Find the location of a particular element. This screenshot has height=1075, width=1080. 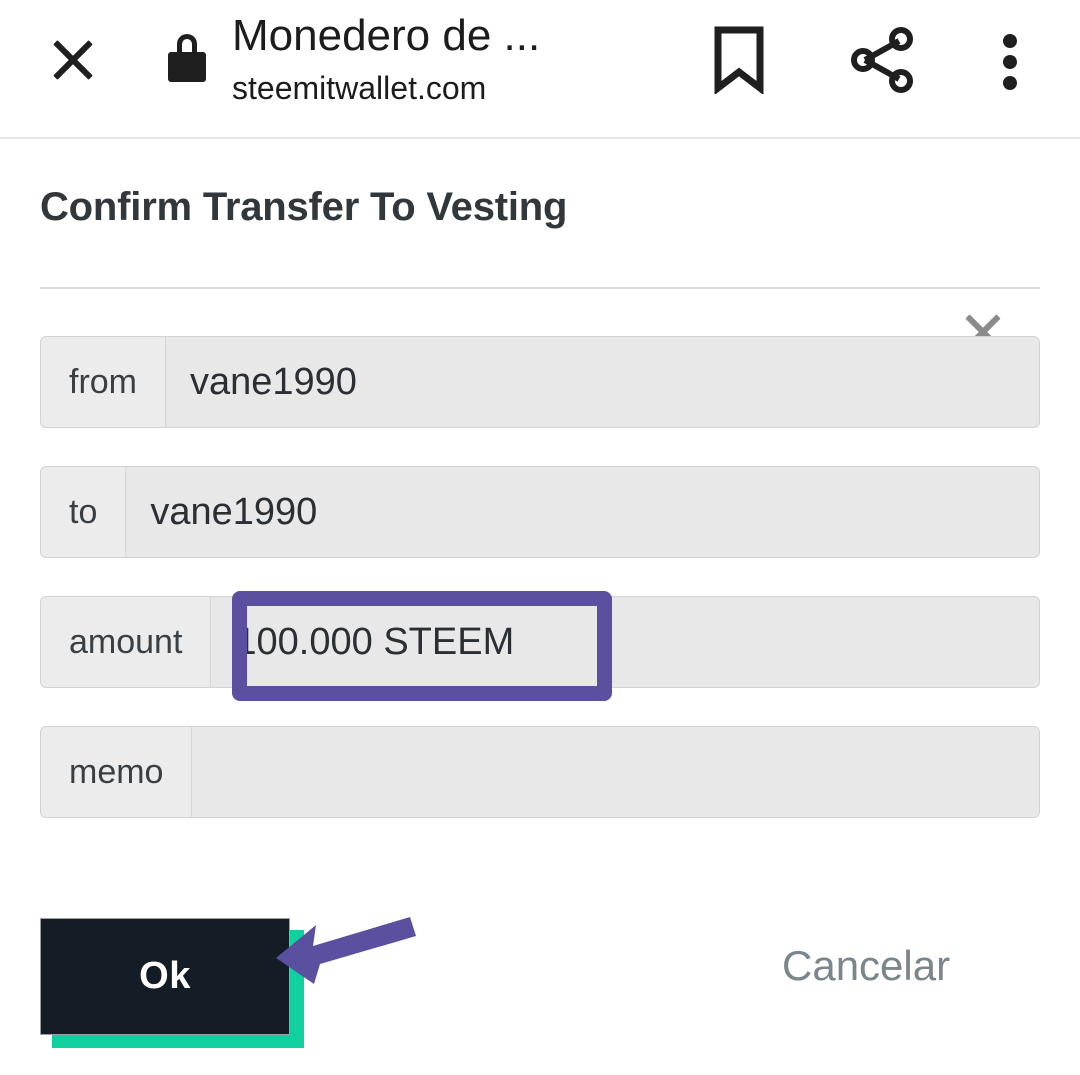

table-row-to: to vane1990 is located at coordinates (540, 512).